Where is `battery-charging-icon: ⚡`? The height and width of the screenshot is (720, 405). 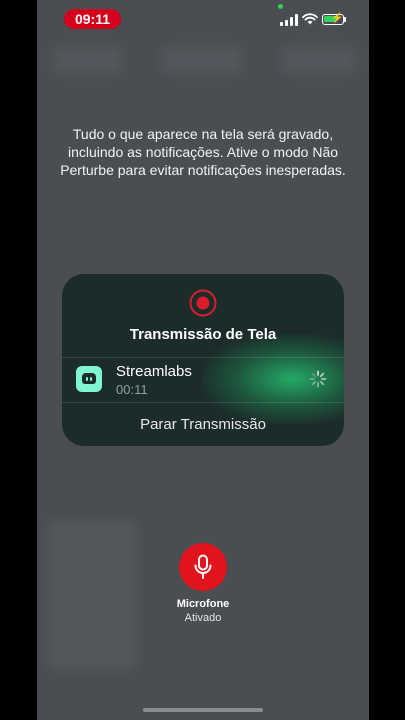 battery-charging-icon: ⚡ is located at coordinates (333, 19).